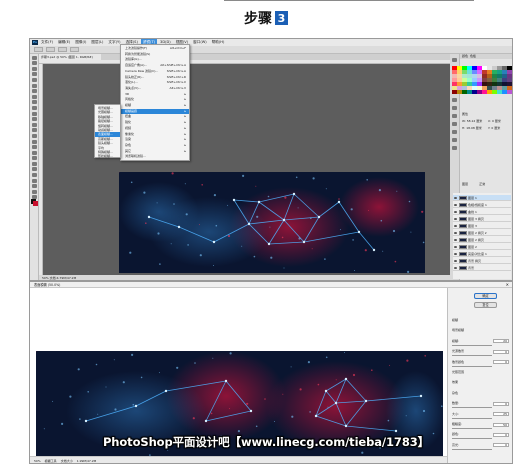 Image resolution: width=532 pixels, height=464 pixels. I want to click on tab-color: 颜色, so click(465, 56).